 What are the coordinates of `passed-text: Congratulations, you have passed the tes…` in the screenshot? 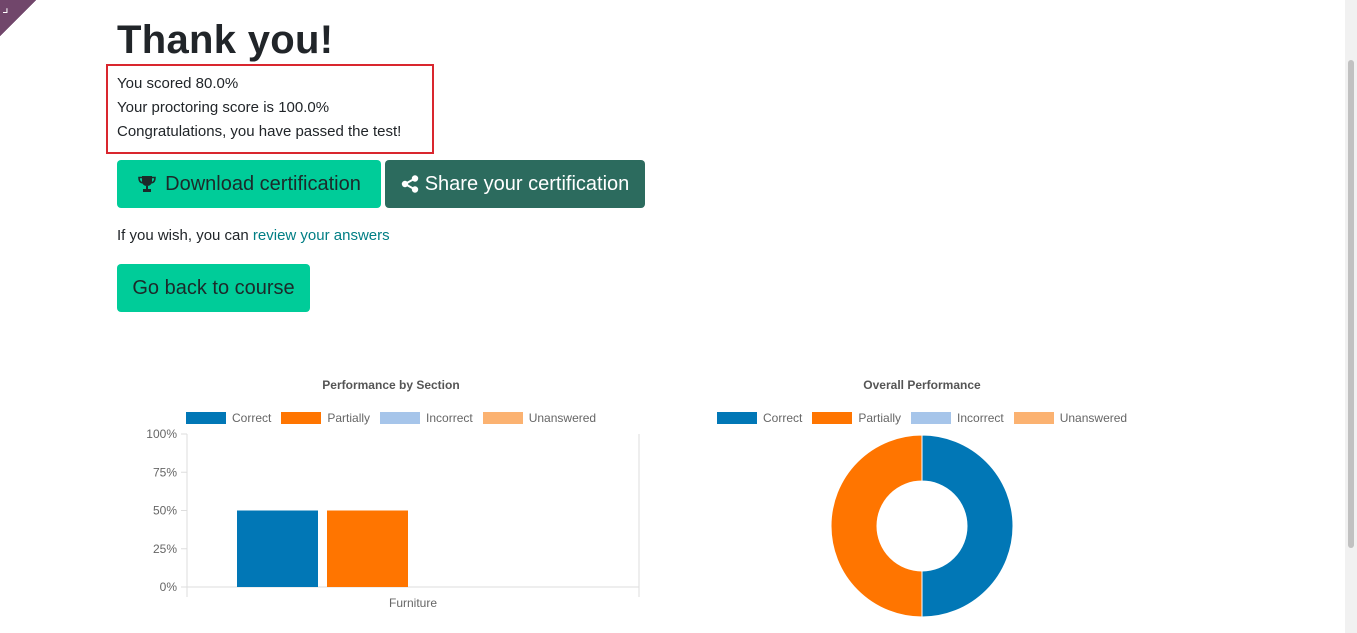 It's located at (259, 131).